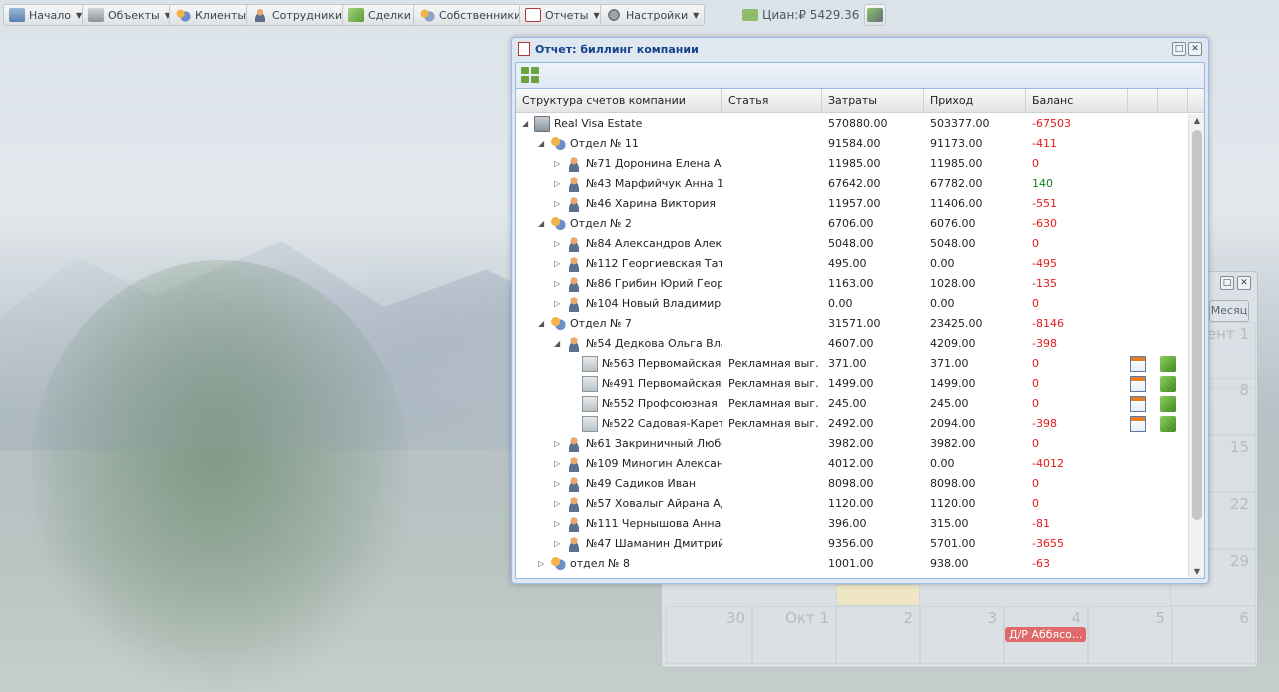 The width and height of the screenshot is (1279, 692). I want to click on menu-owners-button: Собственники, so click(470, 15).